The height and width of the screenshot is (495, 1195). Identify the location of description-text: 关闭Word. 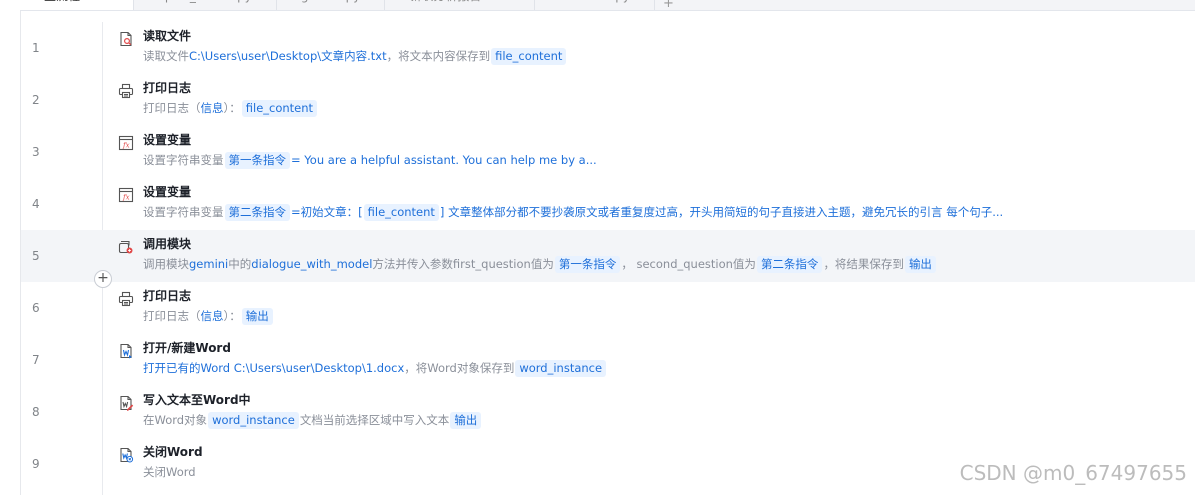
(169, 472).